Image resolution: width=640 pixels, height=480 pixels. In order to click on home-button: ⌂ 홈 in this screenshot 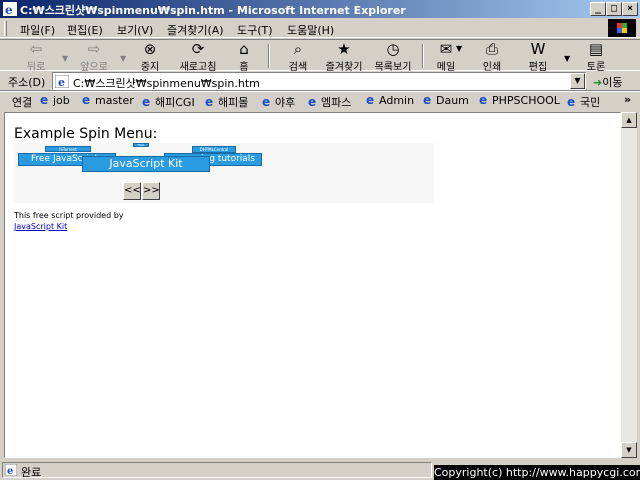, I will do `click(244, 56)`.